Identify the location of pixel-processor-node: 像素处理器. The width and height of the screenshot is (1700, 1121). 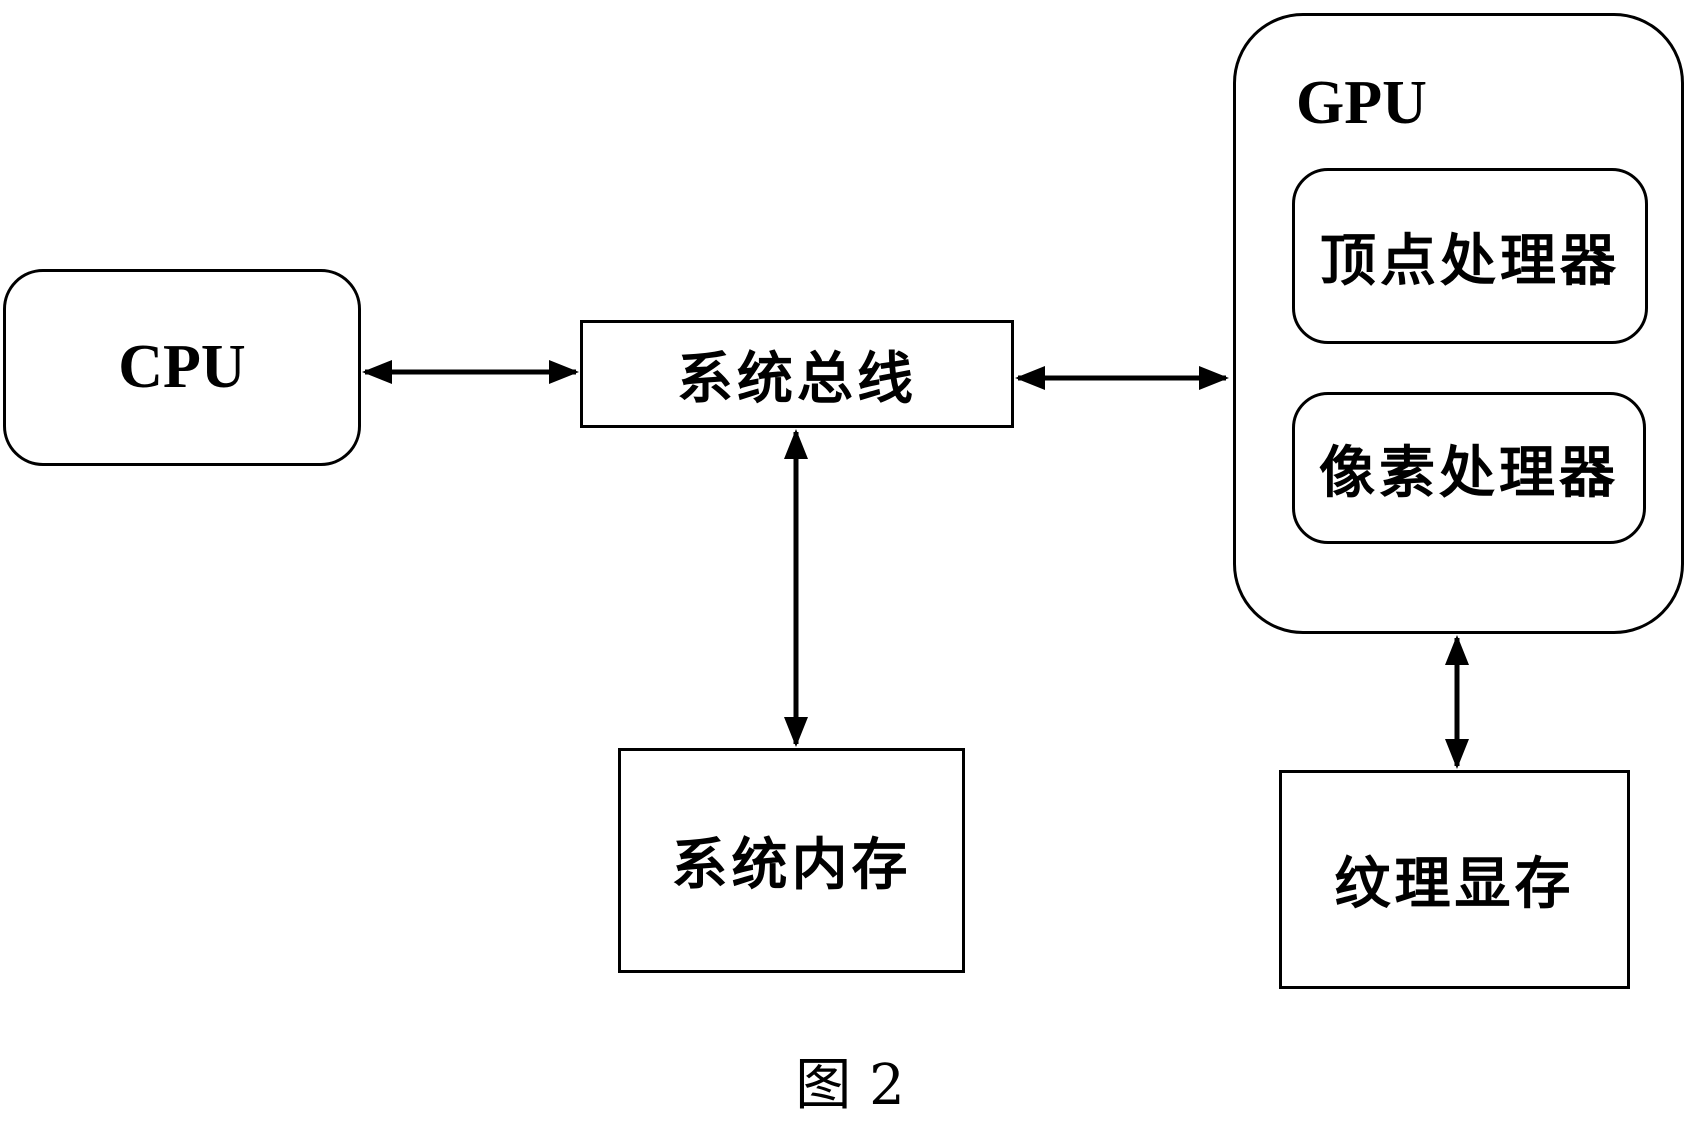
(1469, 468).